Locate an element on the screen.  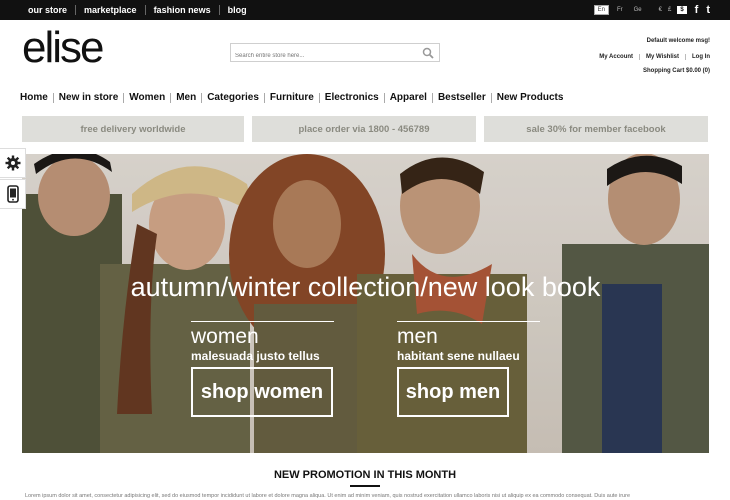
logo: elise is located at coordinates (63, 48).